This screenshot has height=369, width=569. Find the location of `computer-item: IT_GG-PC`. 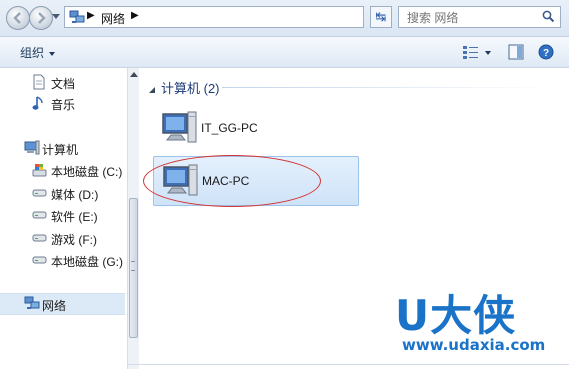

computer-item: IT_GG-PC is located at coordinates (256, 129).